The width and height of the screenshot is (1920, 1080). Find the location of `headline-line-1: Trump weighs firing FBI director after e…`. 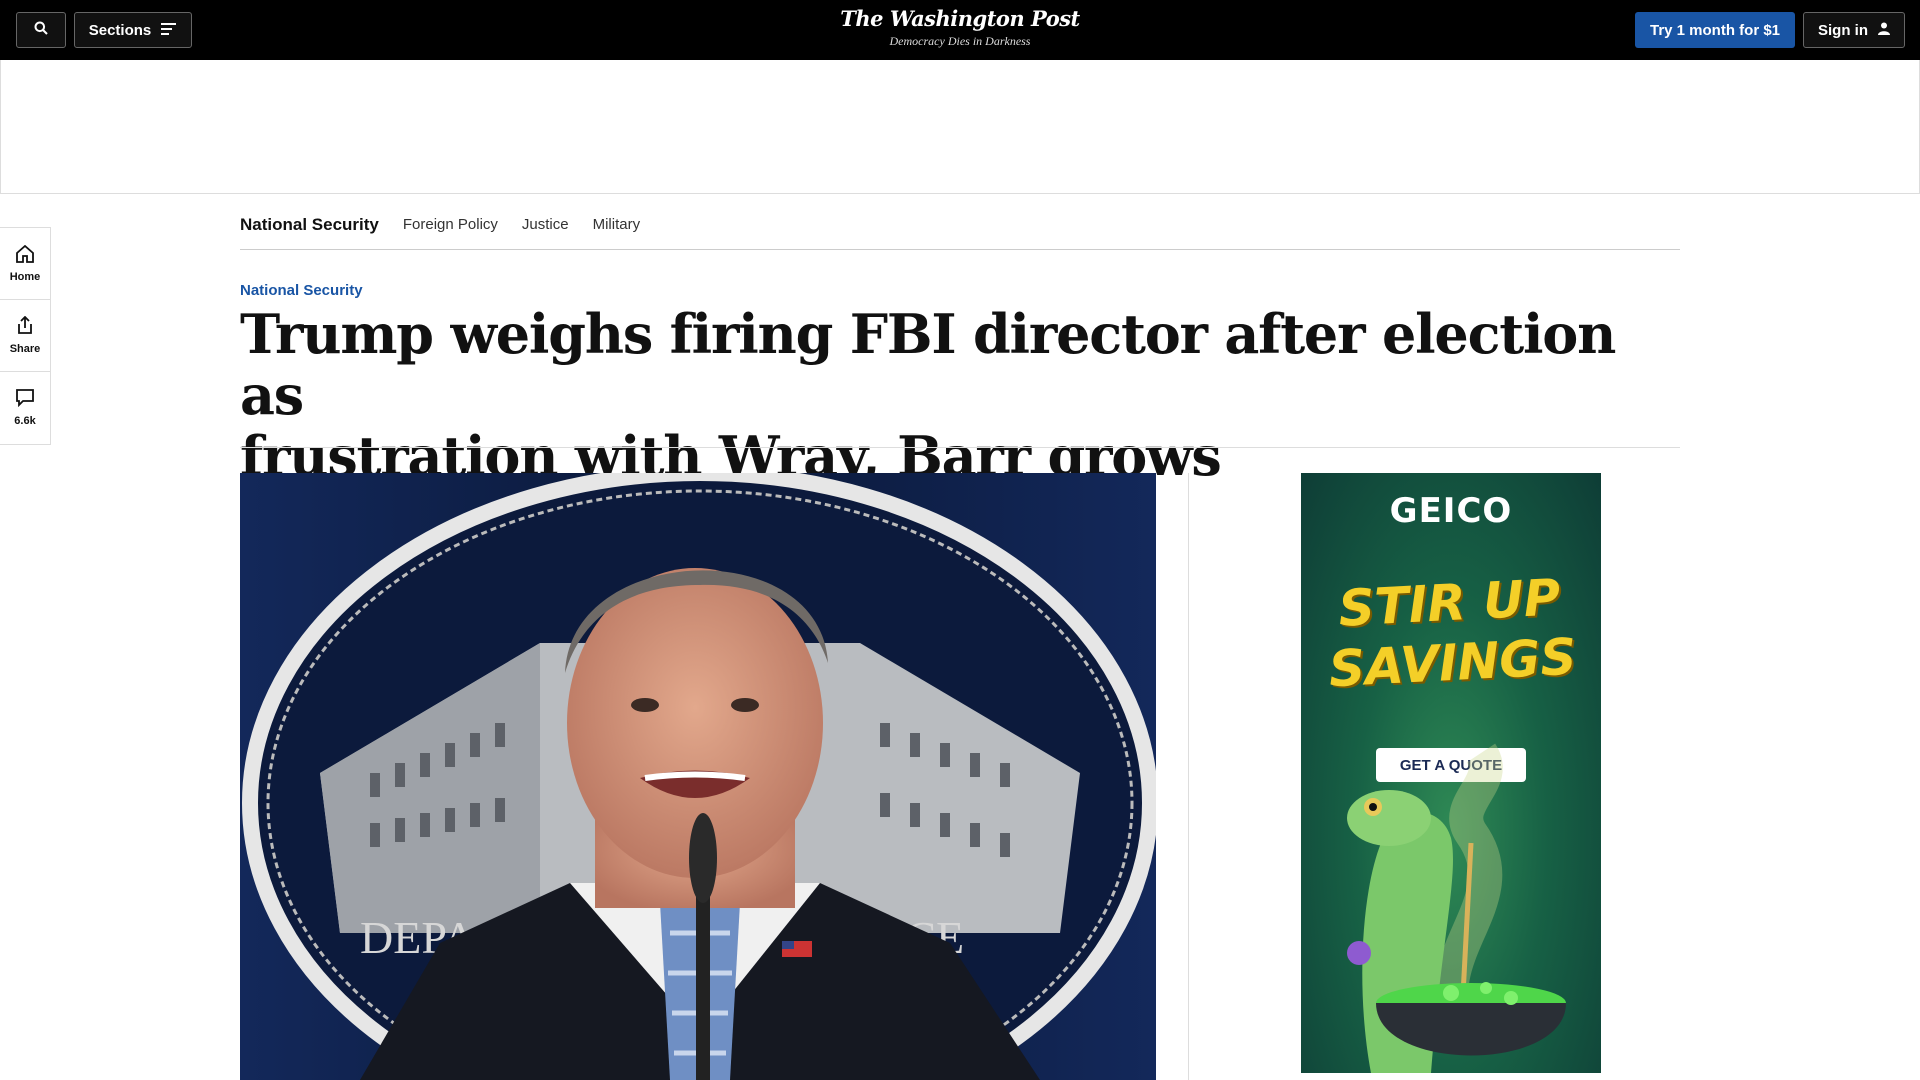

headline-line-1: Trump weighs firing FBI director after e… is located at coordinates (928, 364).